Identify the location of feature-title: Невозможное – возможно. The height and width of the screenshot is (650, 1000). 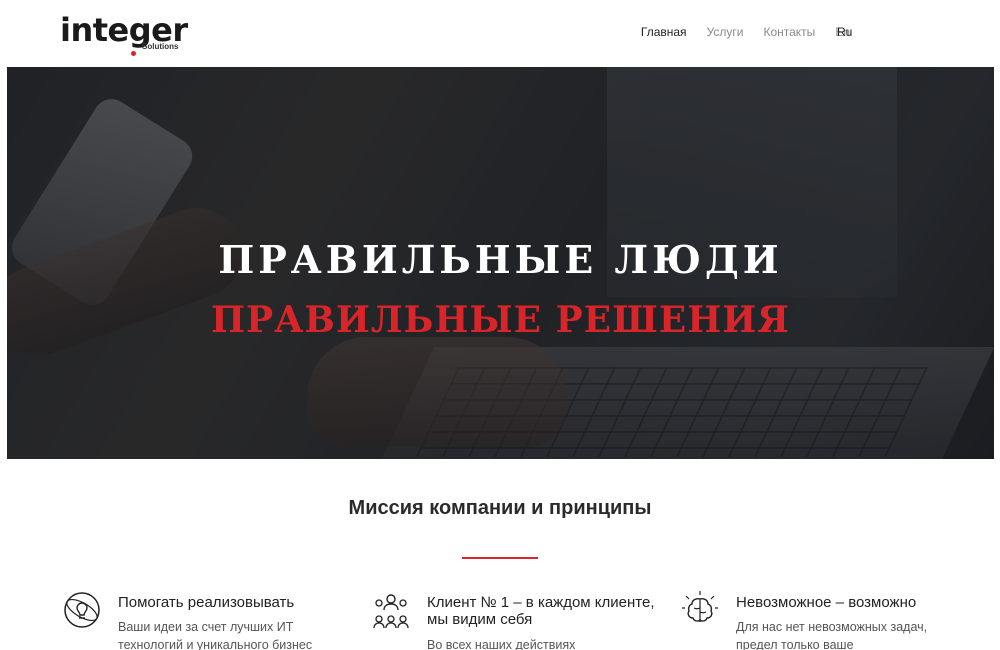
(826, 602).